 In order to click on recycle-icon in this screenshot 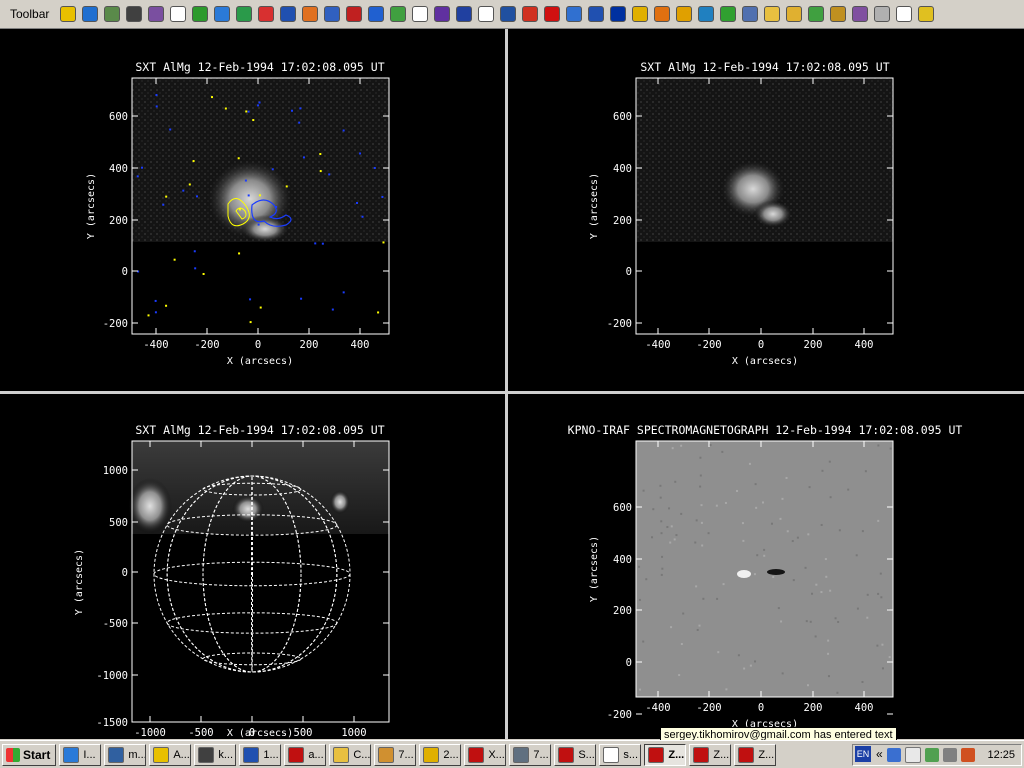, I will do `click(398, 14)`.